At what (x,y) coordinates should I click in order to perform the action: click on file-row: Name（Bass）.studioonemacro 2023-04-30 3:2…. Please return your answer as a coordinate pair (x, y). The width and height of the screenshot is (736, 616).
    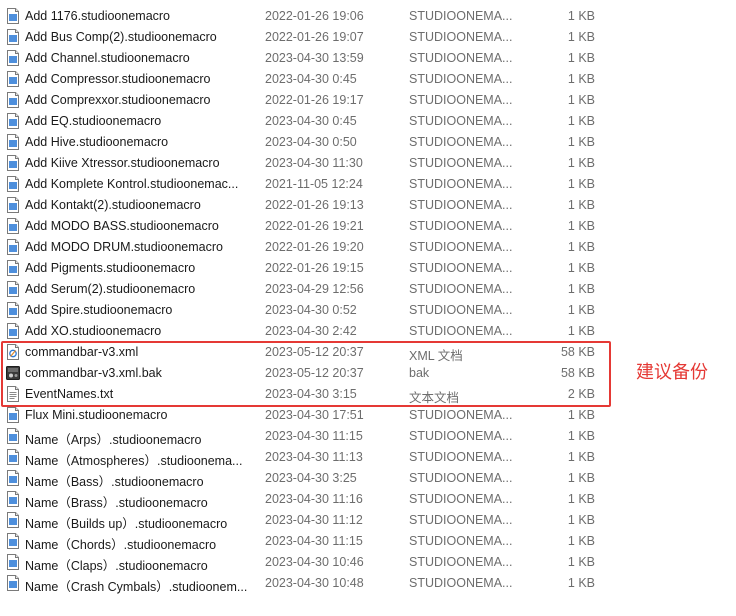
    Looking at the image, I should click on (305, 478).